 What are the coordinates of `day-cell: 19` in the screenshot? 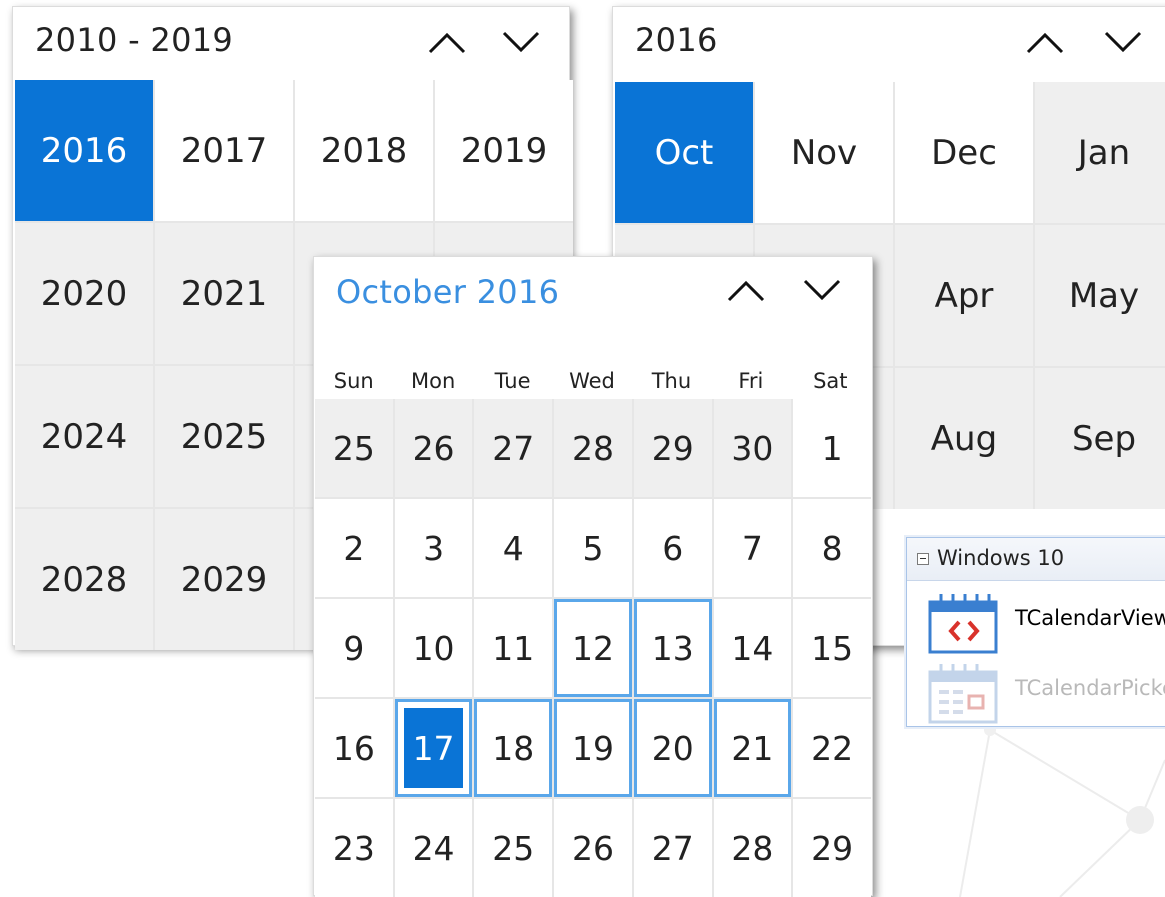 It's located at (593, 748).